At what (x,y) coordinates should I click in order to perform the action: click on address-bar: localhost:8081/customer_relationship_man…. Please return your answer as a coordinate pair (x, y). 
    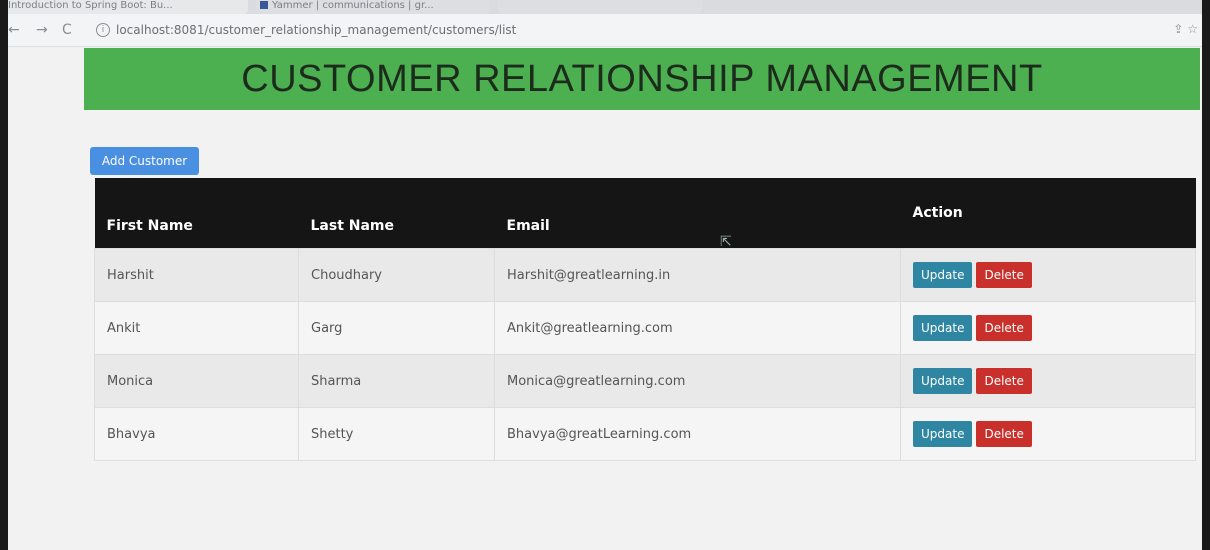
    Looking at the image, I should click on (316, 30).